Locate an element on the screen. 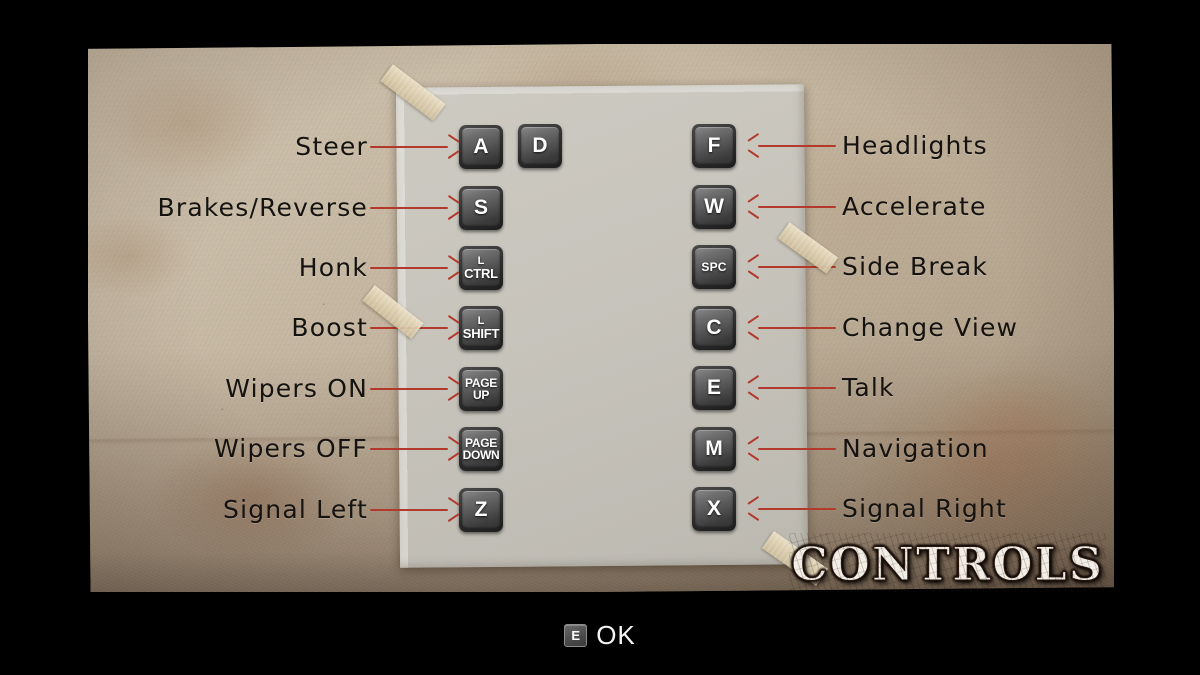  control-label-change-view: Change View is located at coordinates (930, 327).